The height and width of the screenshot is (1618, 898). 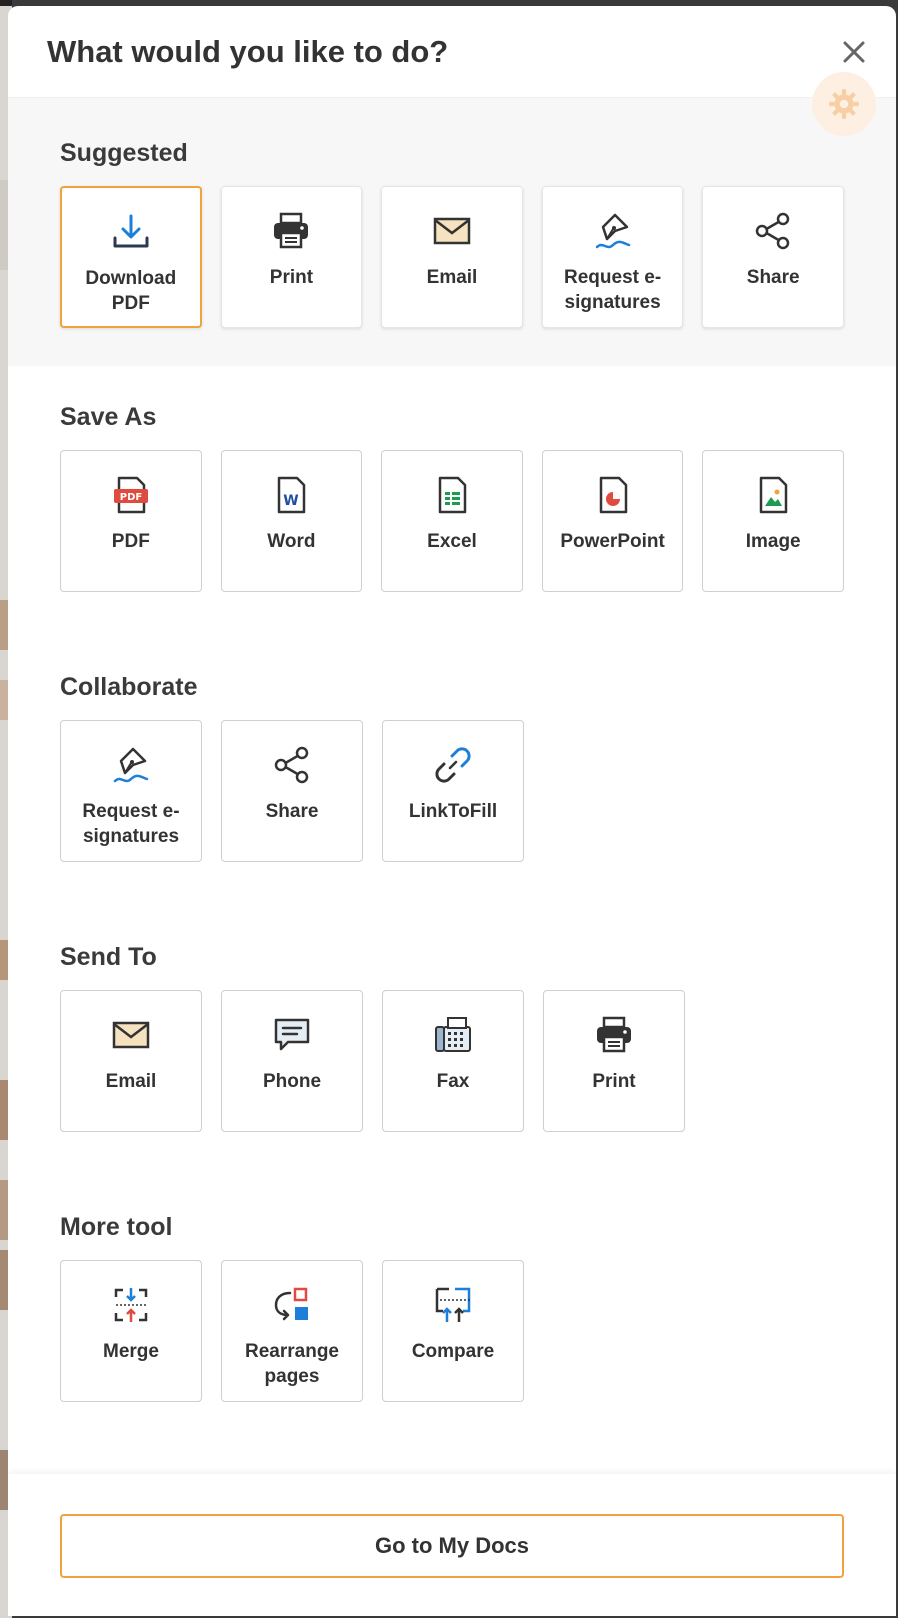 What do you see at coordinates (452, 541) in the screenshot?
I see `tile-label: Excel` at bounding box center [452, 541].